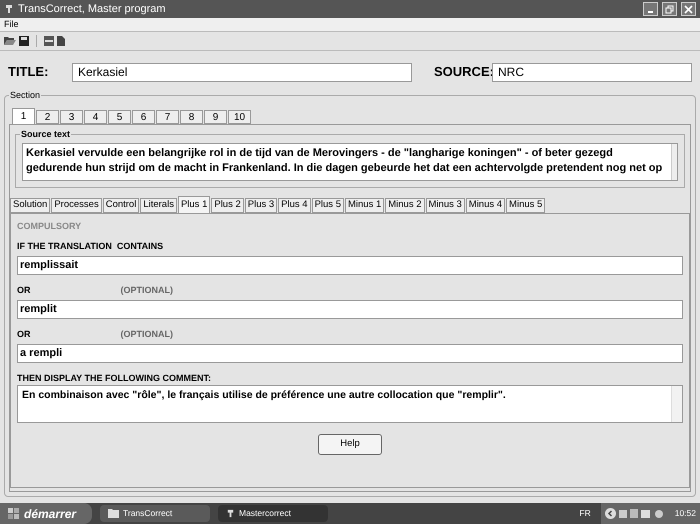 The width and height of the screenshot is (700, 524). Describe the element at coordinates (29, 72) in the screenshot. I see `field-label: TITLE:` at that location.